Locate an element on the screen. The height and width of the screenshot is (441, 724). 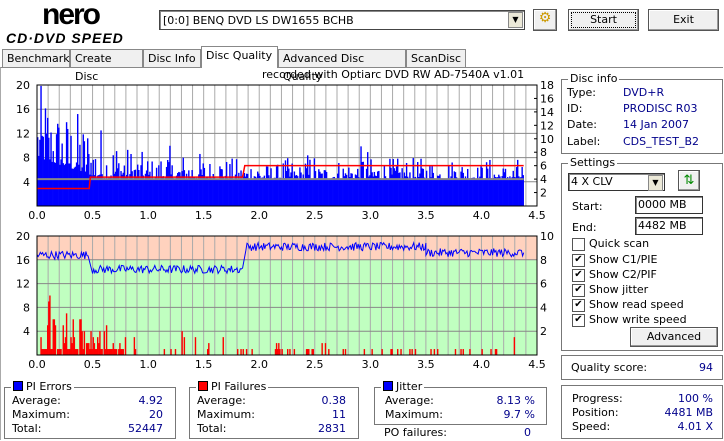
start-button: Start is located at coordinates (603, 20).